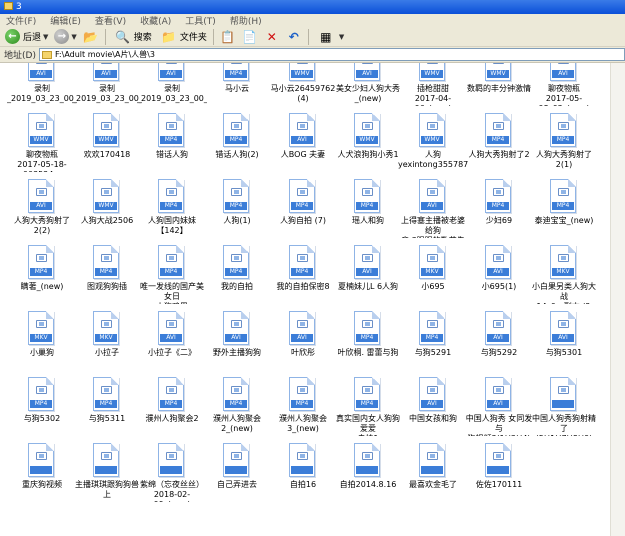 The image size is (625, 536). I want to click on file-name: 马小云26459762 (4), so click(303, 93).